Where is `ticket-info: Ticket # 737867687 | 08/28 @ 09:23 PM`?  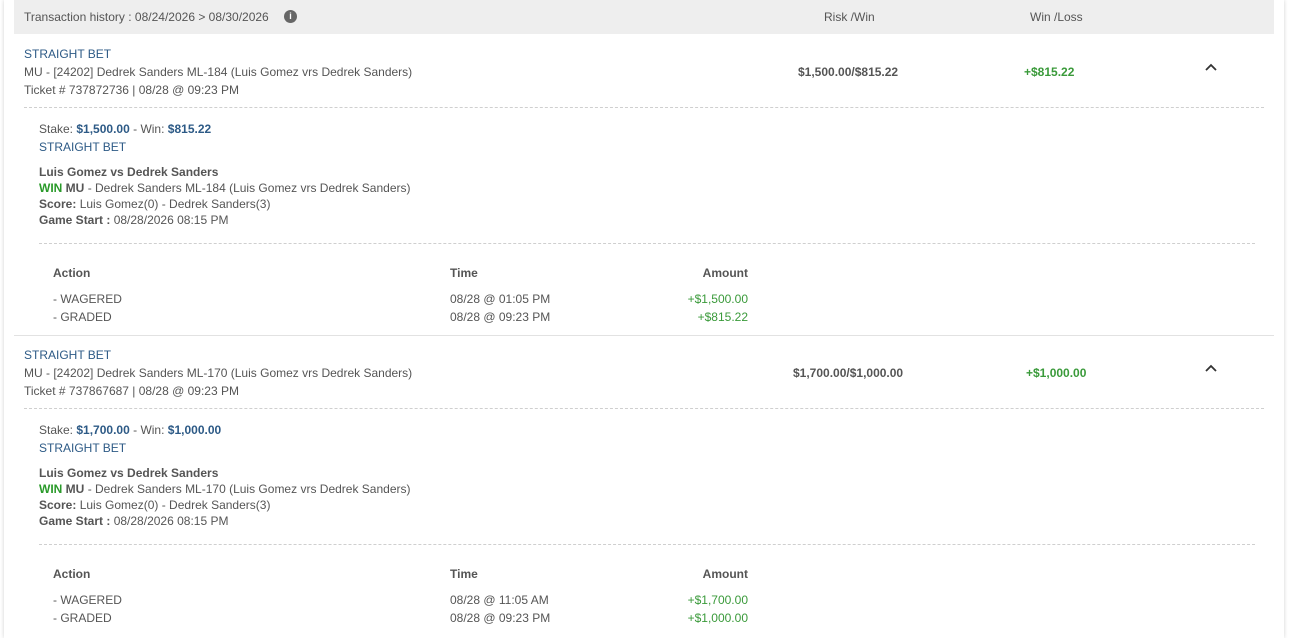 ticket-info: Ticket # 737867687 | 08/28 @ 09:23 PM is located at coordinates (131, 391).